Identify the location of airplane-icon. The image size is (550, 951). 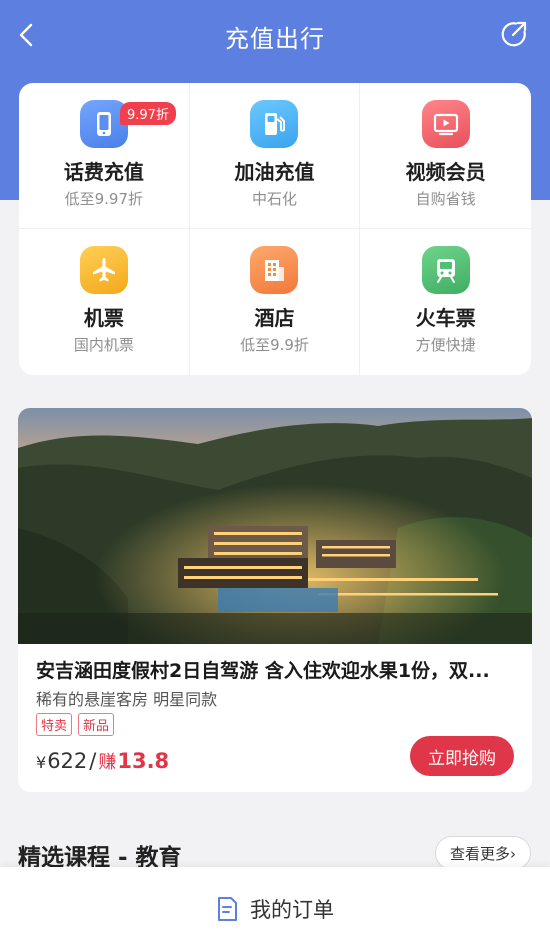
(103, 270).